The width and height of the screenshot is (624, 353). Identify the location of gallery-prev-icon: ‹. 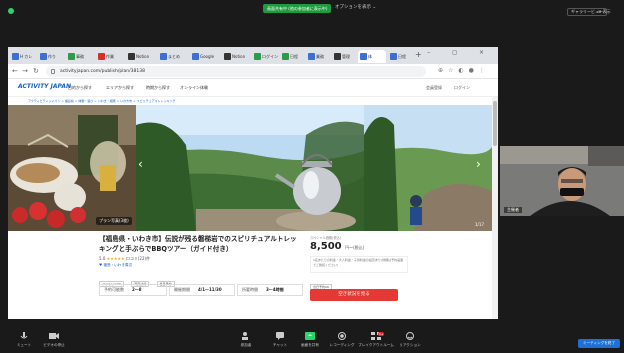
(140, 164).